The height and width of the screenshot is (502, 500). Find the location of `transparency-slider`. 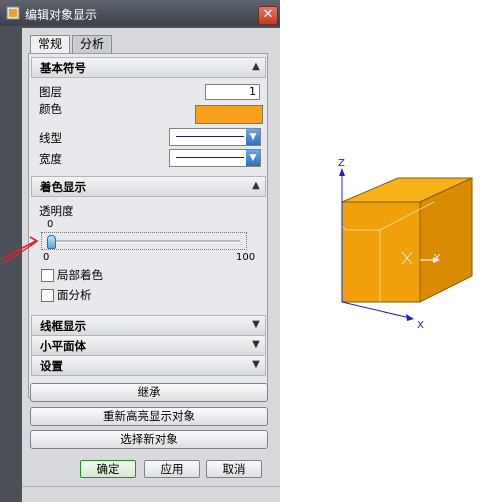

transparency-slider is located at coordinates (144, 241).